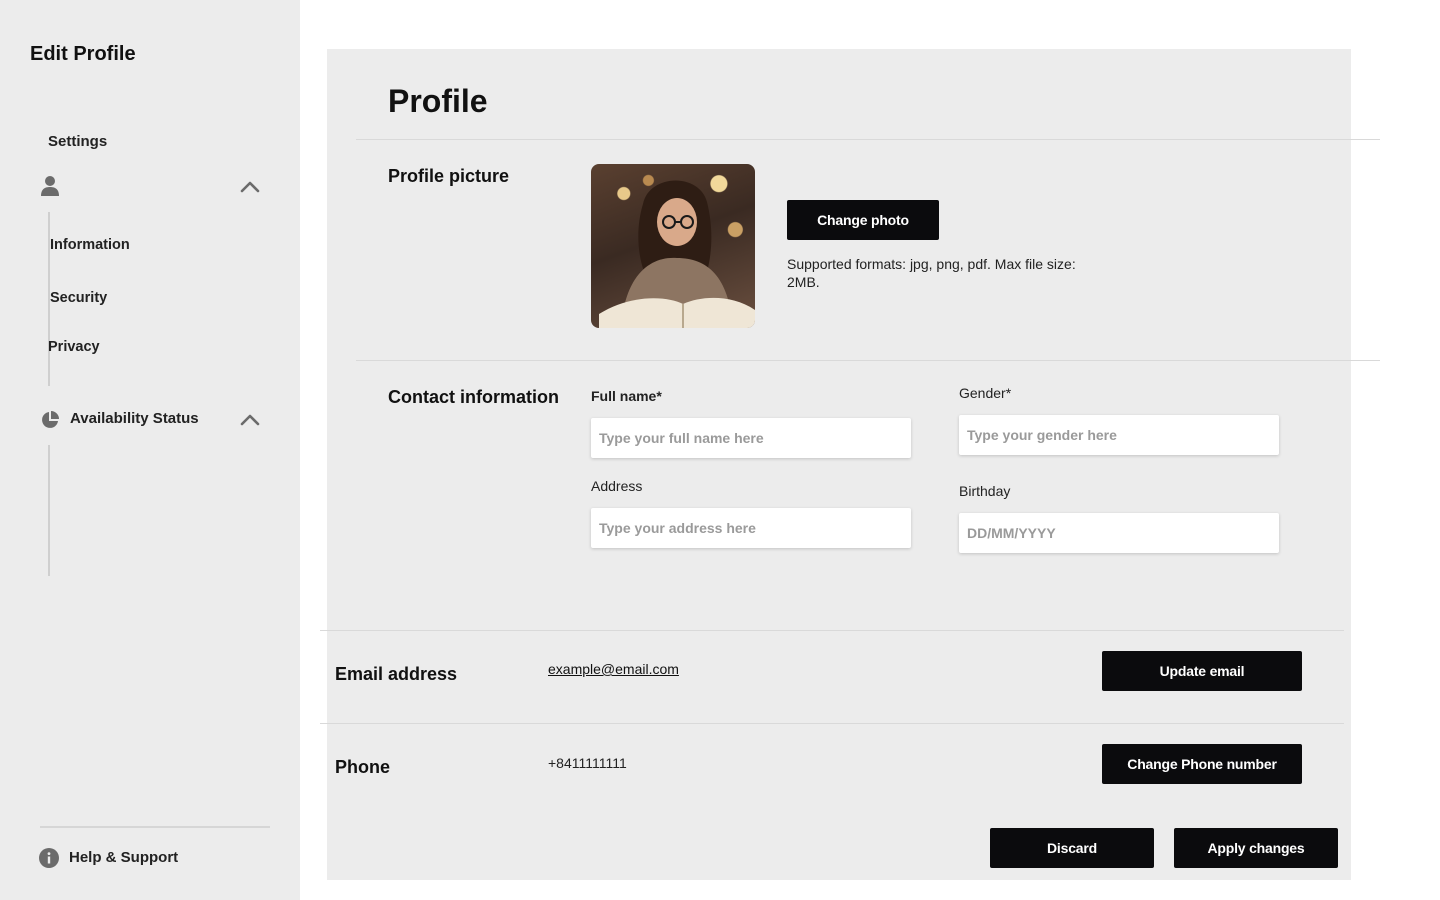  I want to click on full-name-input, so click(751, 438).